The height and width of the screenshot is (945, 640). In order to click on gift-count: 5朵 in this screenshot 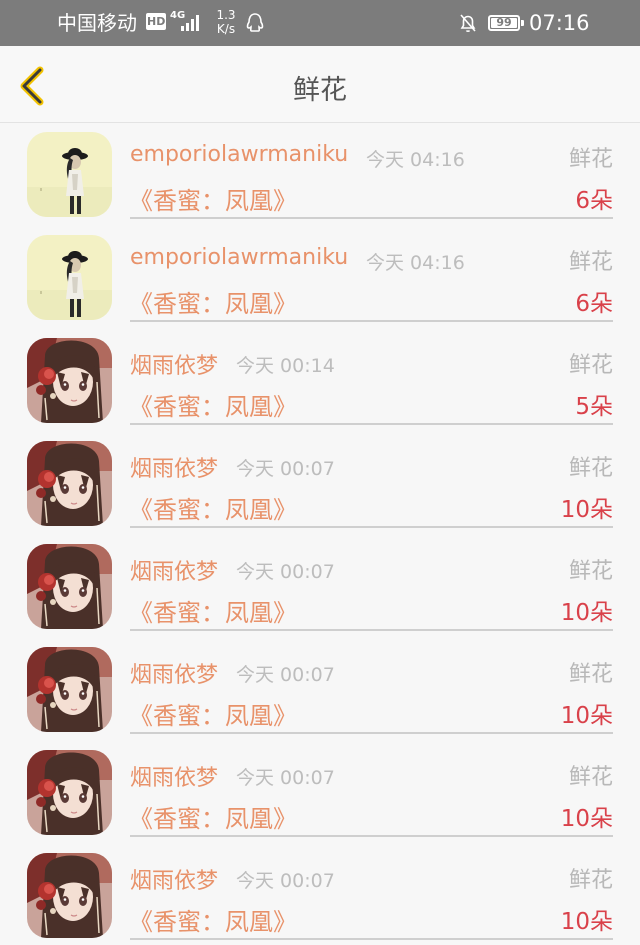, I will do `click(594, 407)`.